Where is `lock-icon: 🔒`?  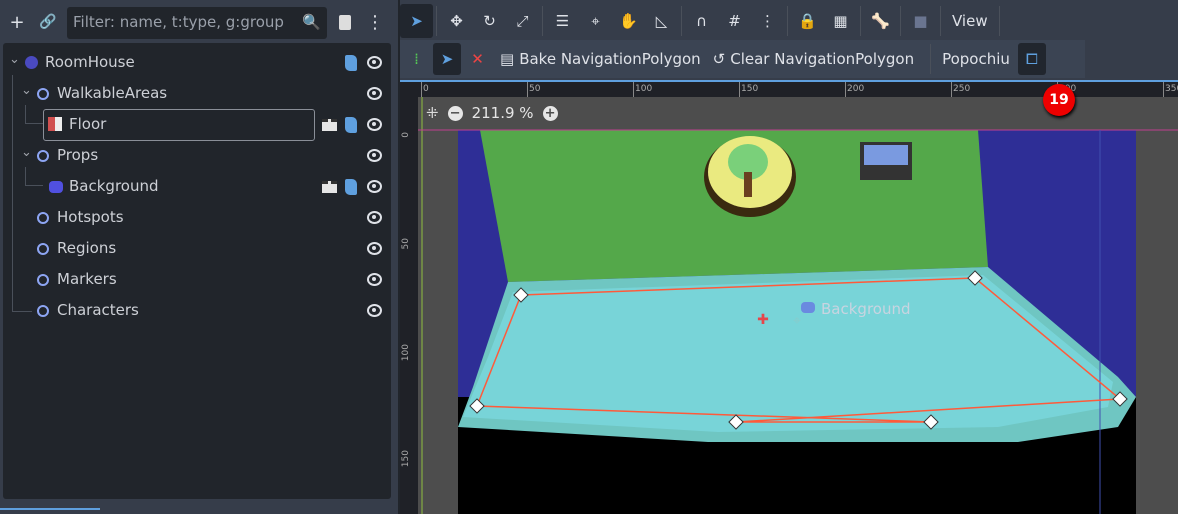
lock-icon: 🔒 is located at coordinates (807, 21).